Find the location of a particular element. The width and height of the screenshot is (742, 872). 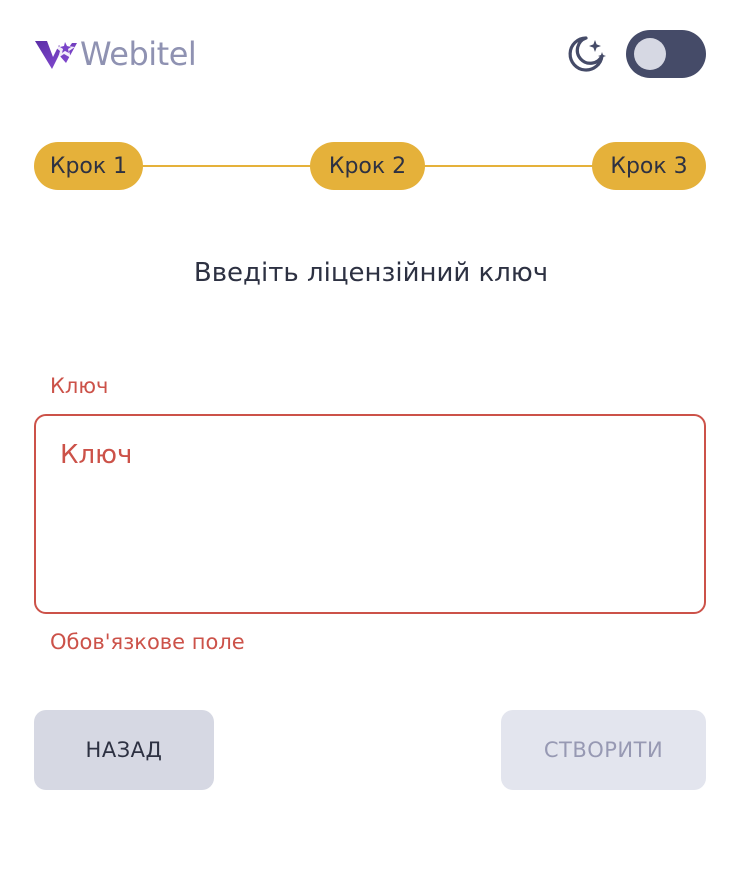

webitel-logo: Webitel is located at coordinates (115, 54).